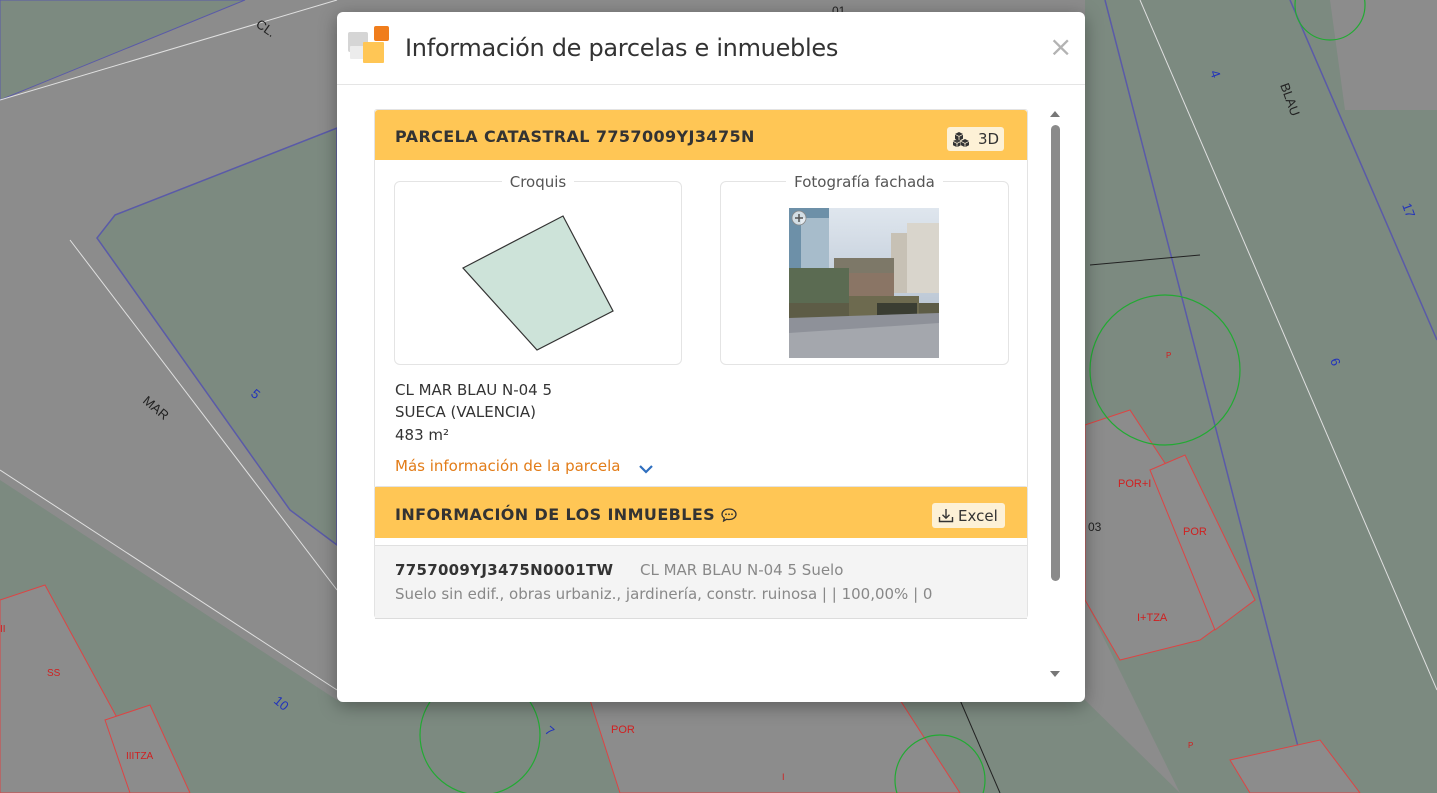 This screenshot has height=793, width=1437. What do you see at coordinates (623, 730) in the screenshot?
I see `map-label-por-bottom: POR` at bounding box center [623, 730].